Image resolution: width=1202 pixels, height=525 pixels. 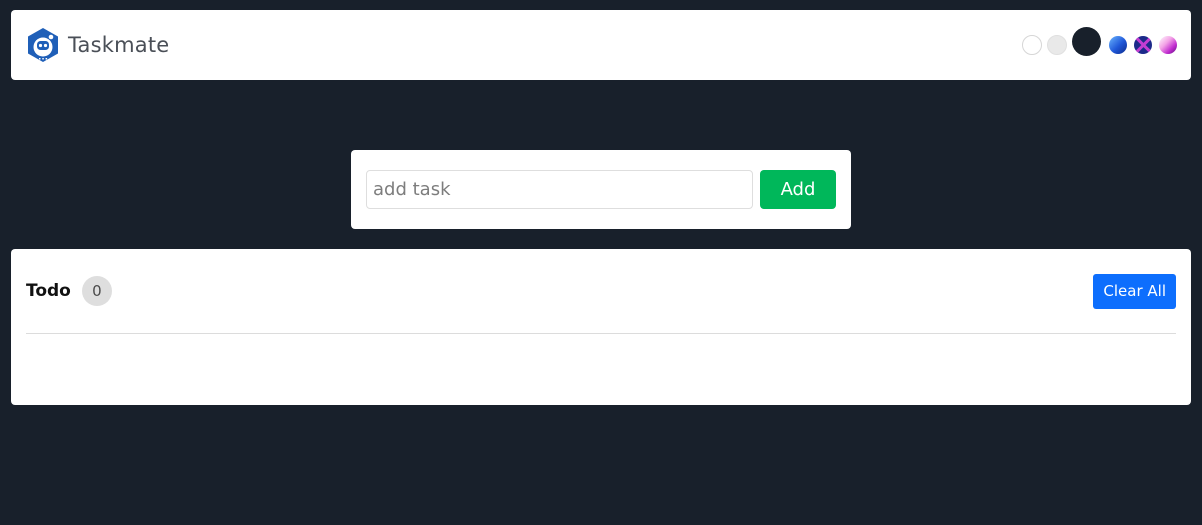 I want to click on theme-grey-swatch, so click(x=1057, y=45).